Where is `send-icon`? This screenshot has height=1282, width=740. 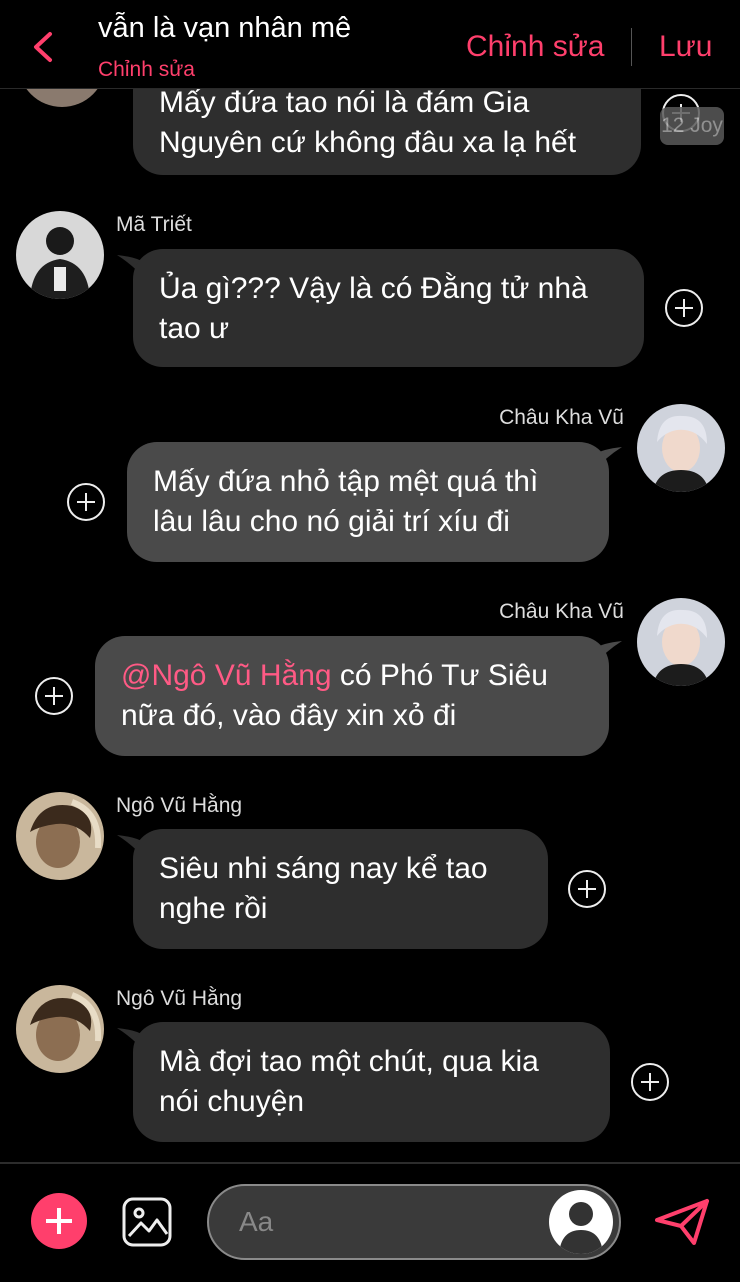
send-icon is located at coordinates (682, 1222).